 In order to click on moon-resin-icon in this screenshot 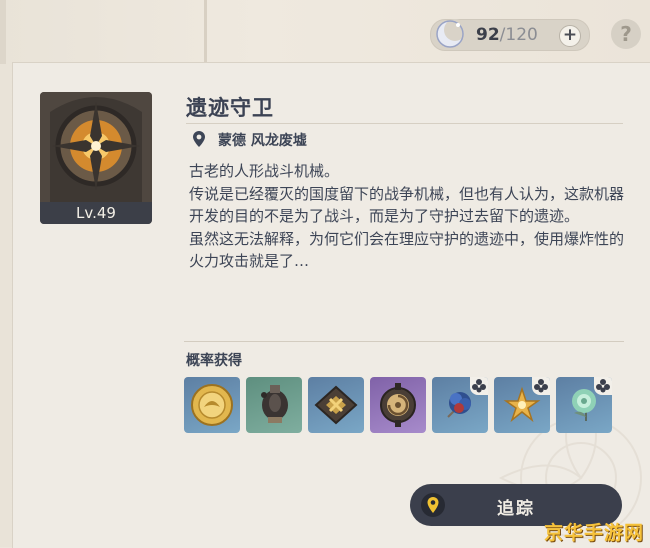, I will do `click(450, 34)`.